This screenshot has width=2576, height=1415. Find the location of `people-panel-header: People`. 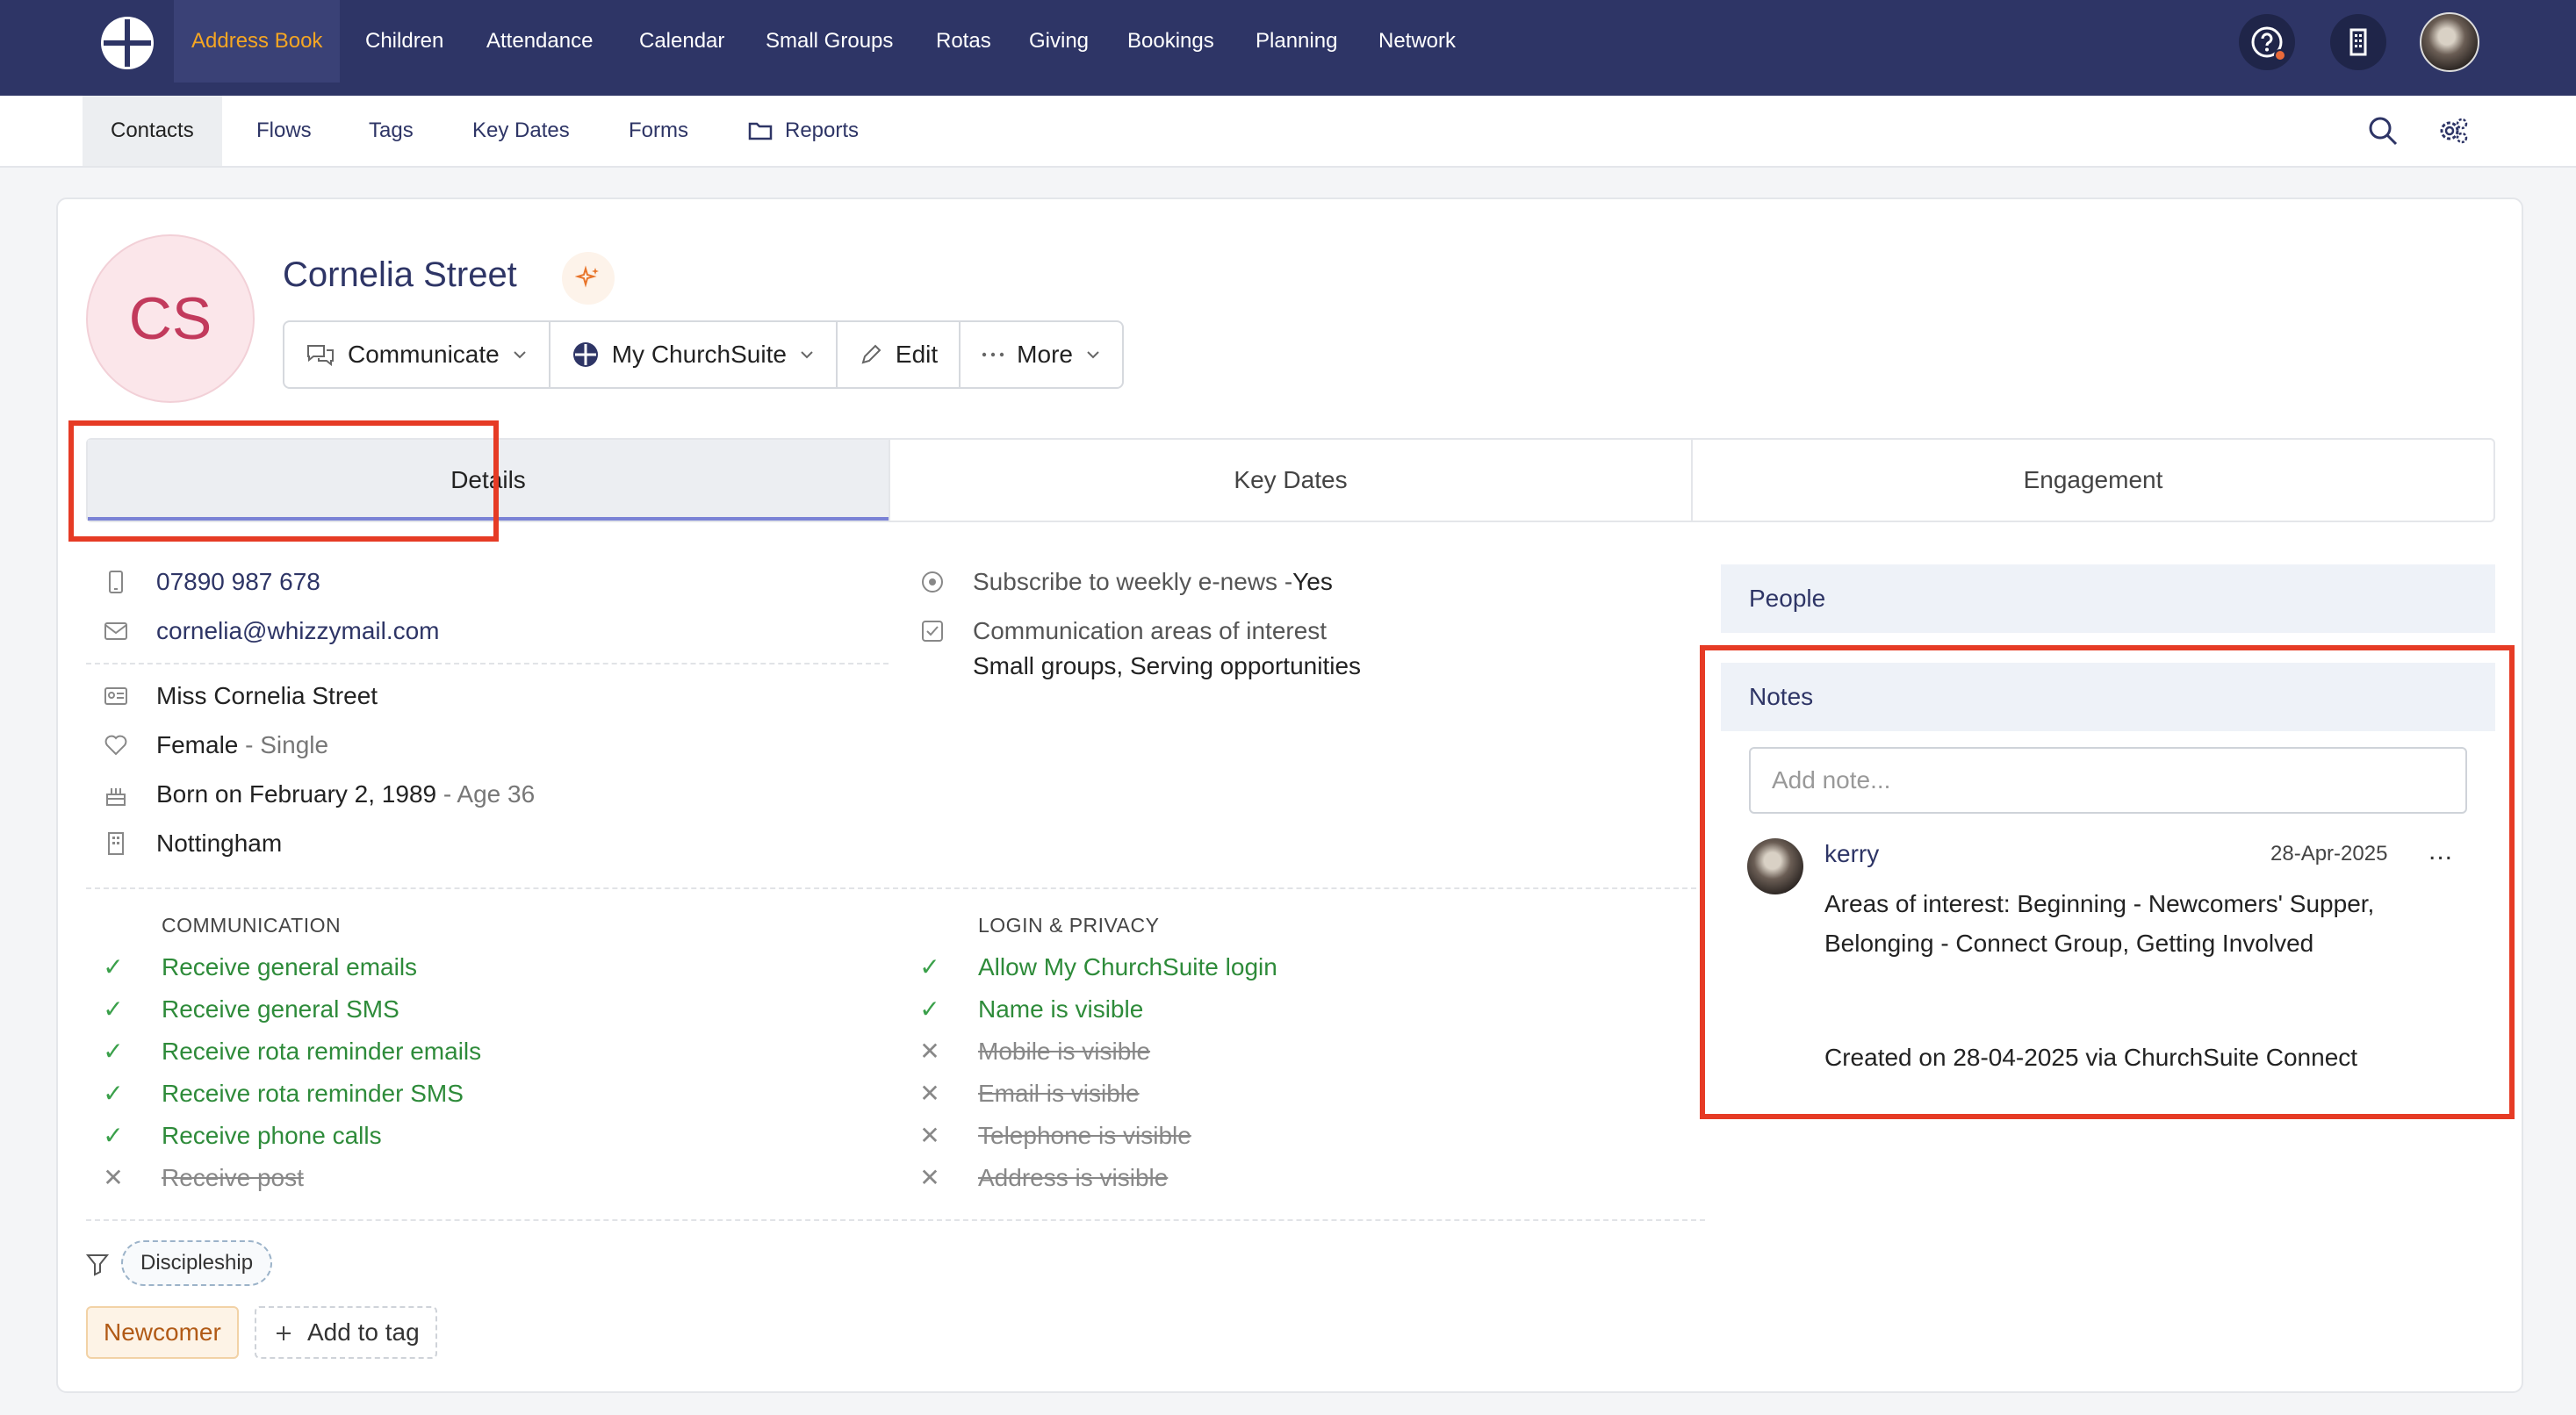

people-panel-header: People is located at coordinates (2108, 598).